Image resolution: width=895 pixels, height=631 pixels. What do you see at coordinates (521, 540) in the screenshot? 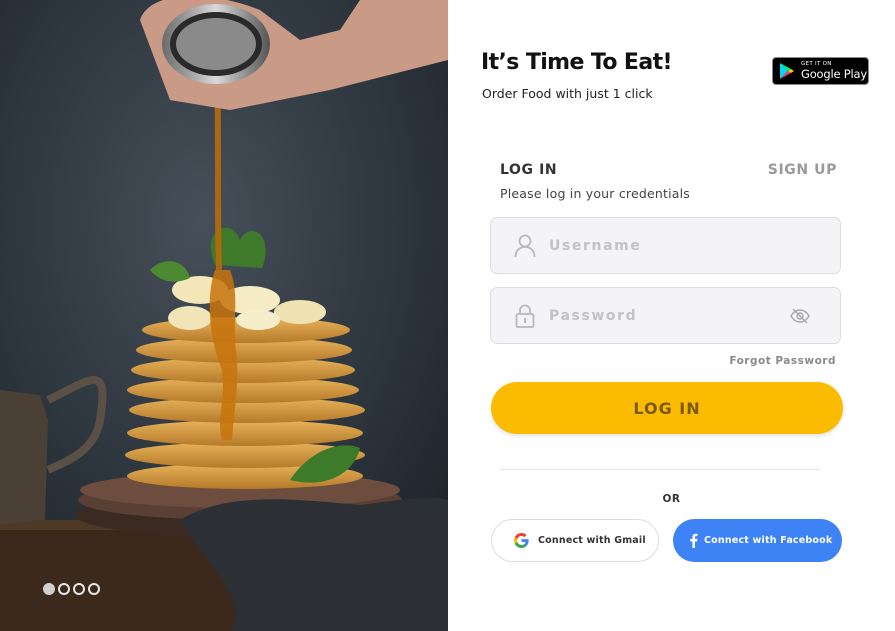
I see `google-icon` at bounding box center [521, 540].